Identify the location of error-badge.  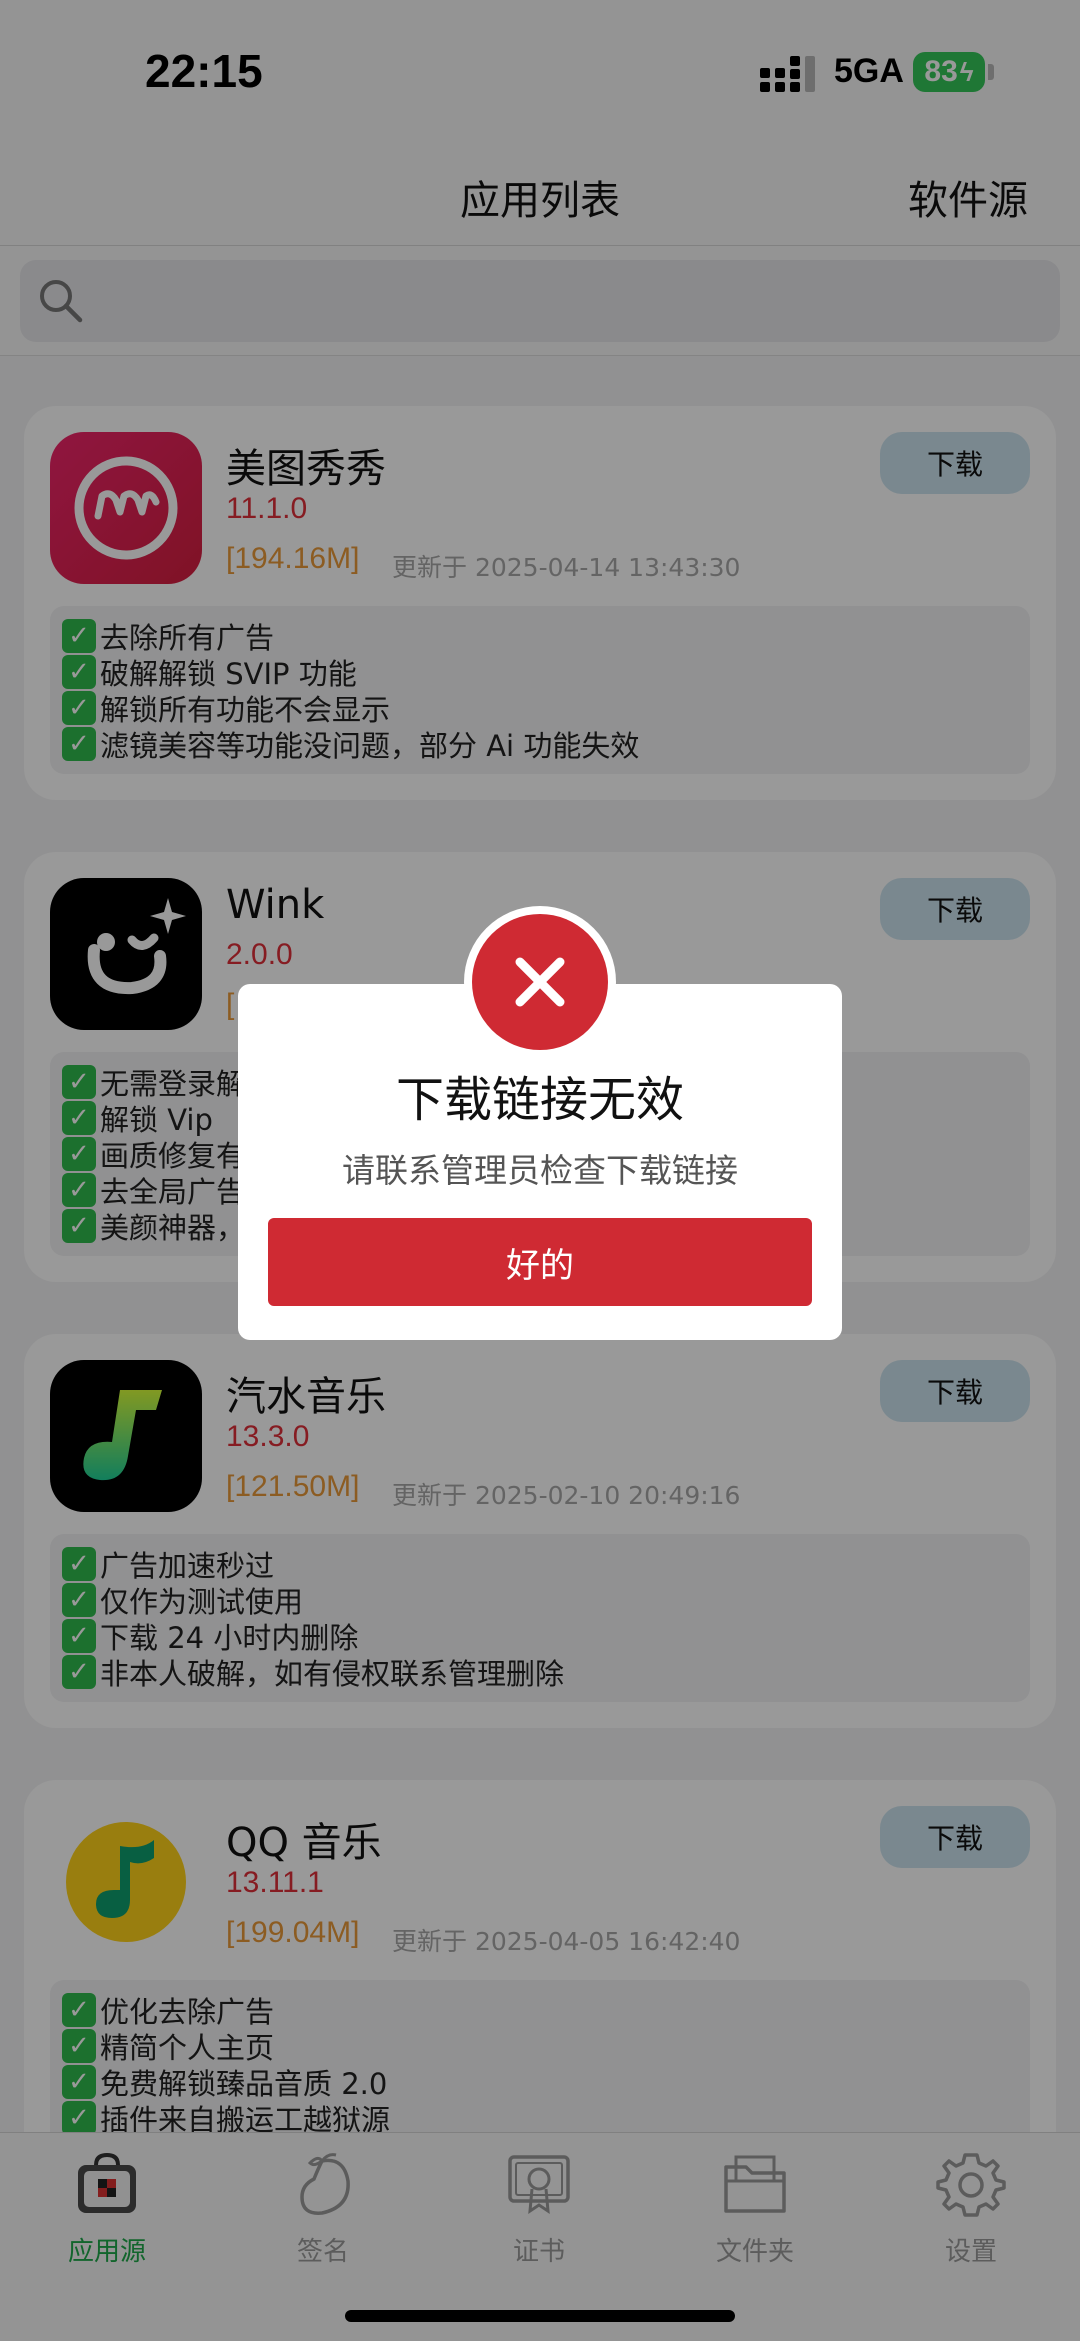
(540, 982).